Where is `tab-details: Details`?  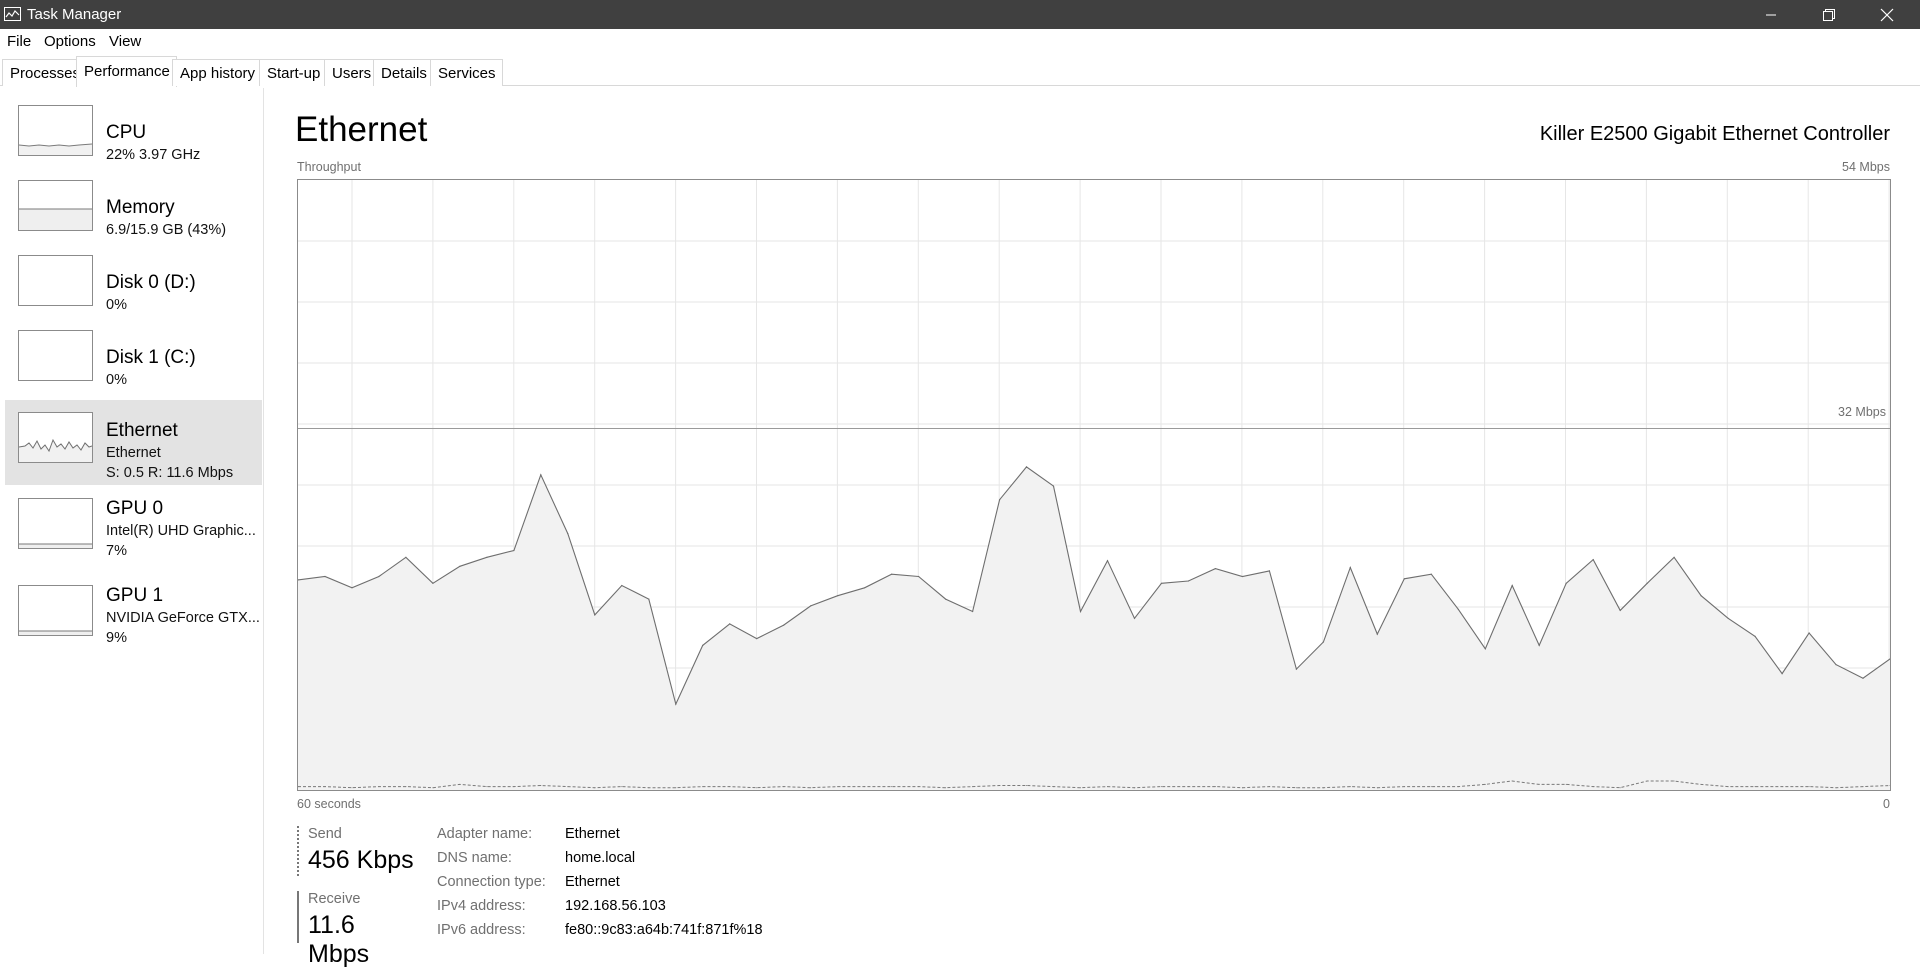 tab-details: Details is located at coordinates (403, 72).